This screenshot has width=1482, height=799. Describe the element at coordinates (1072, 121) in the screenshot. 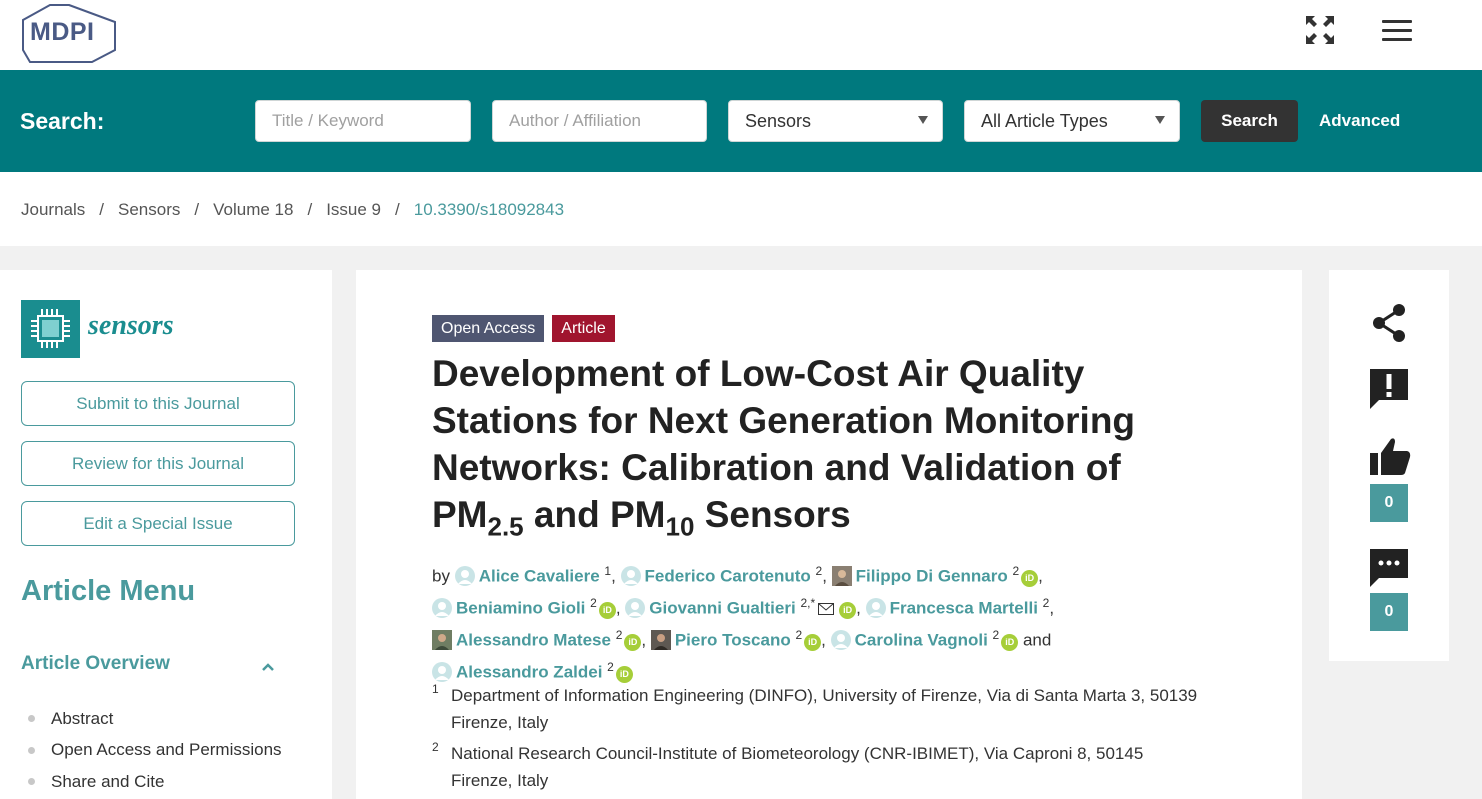

I see `article-type-select: All Article Types` at that location.